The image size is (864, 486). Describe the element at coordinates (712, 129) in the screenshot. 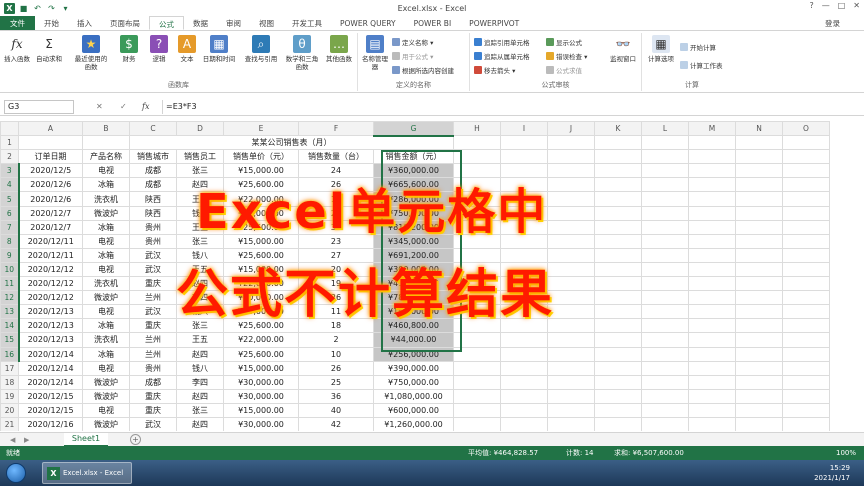

I see `column-header: M` at that location.